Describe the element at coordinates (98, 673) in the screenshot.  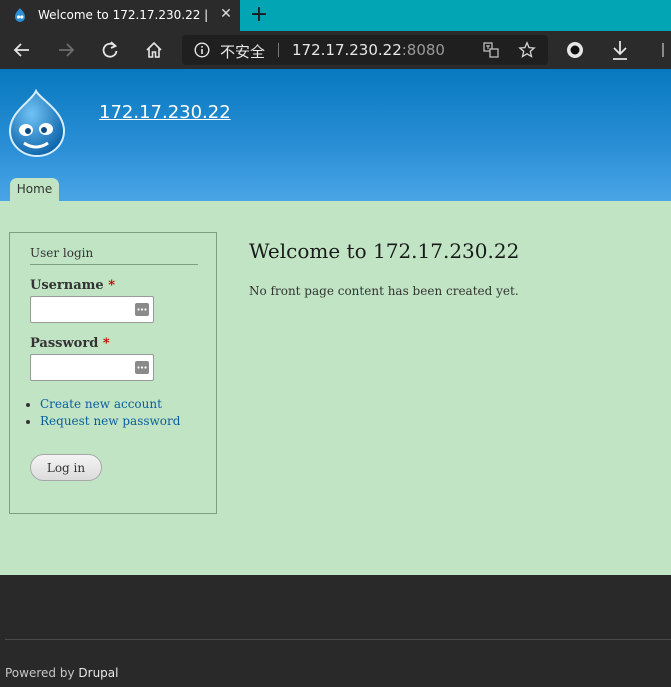
I see `drupal-link: Drupal` at that location.